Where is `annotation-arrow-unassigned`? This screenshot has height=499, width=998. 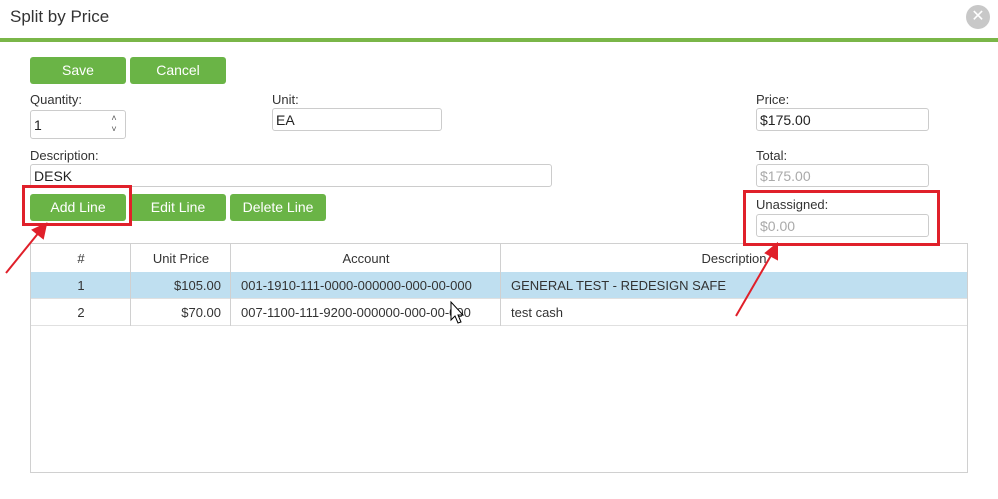 annotation-arrow-unassigned is located at coordinates (756, 279).